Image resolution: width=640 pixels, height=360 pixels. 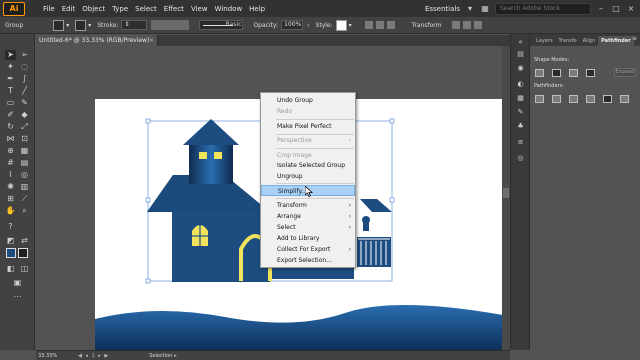 What do you see at coordinates (93, 9) in the screenshot?
I see `menu-object: Object` at bounding box center [93, 9].